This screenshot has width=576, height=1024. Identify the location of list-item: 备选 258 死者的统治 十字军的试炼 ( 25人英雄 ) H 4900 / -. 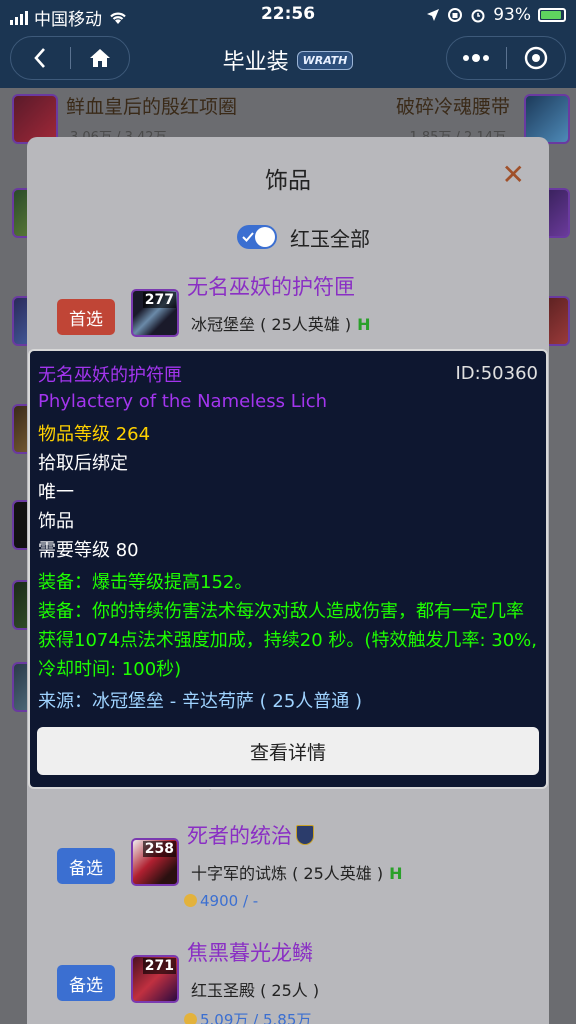
(288, 870).